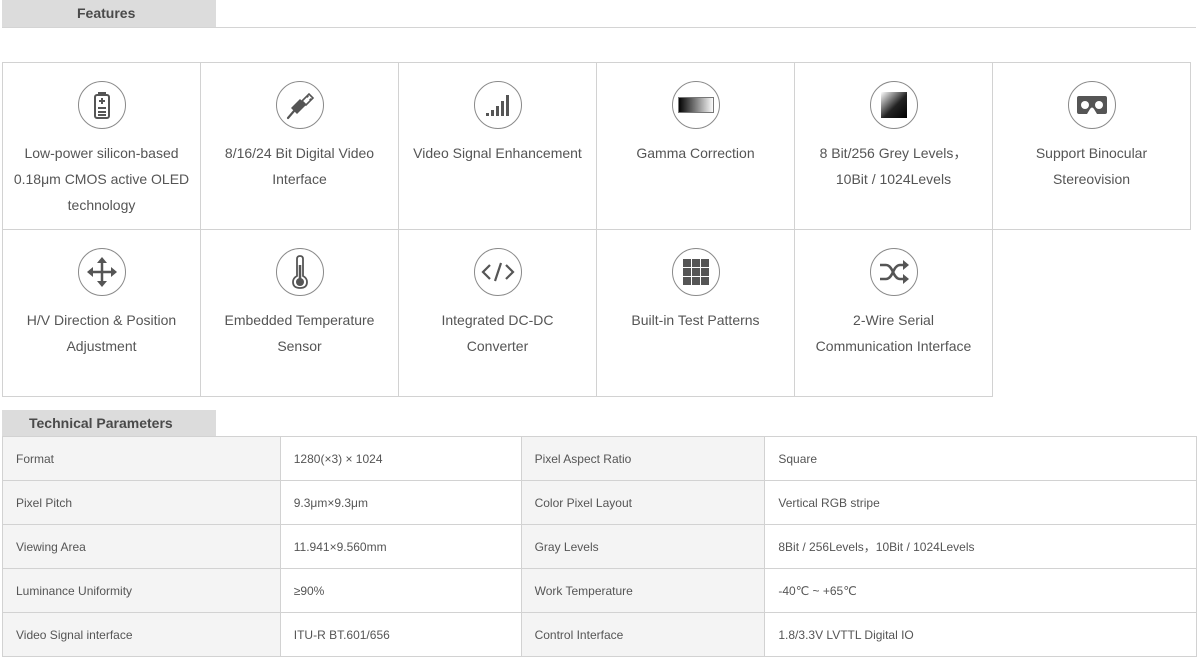 This screenshot has width=1200, height=657. What do you see at coordinates (101, 333) in the screenshot?
I see `feature-label: H/V Direction & Position Adjustment` at bounding box center [101, 333].